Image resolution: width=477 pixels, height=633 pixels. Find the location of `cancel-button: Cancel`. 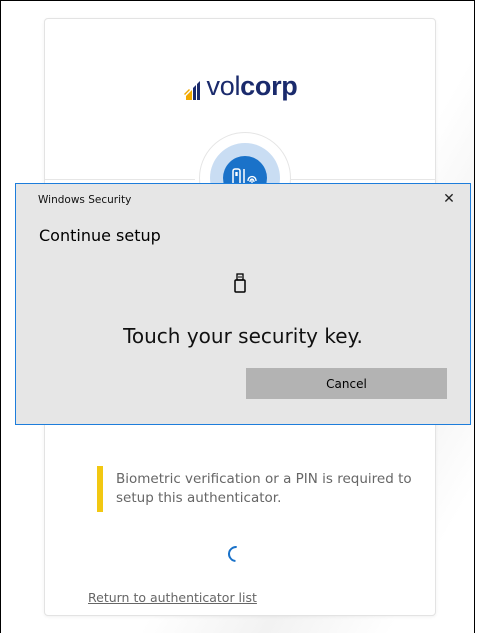

cancel-button: Cancel is located at coordinates (346, 383).